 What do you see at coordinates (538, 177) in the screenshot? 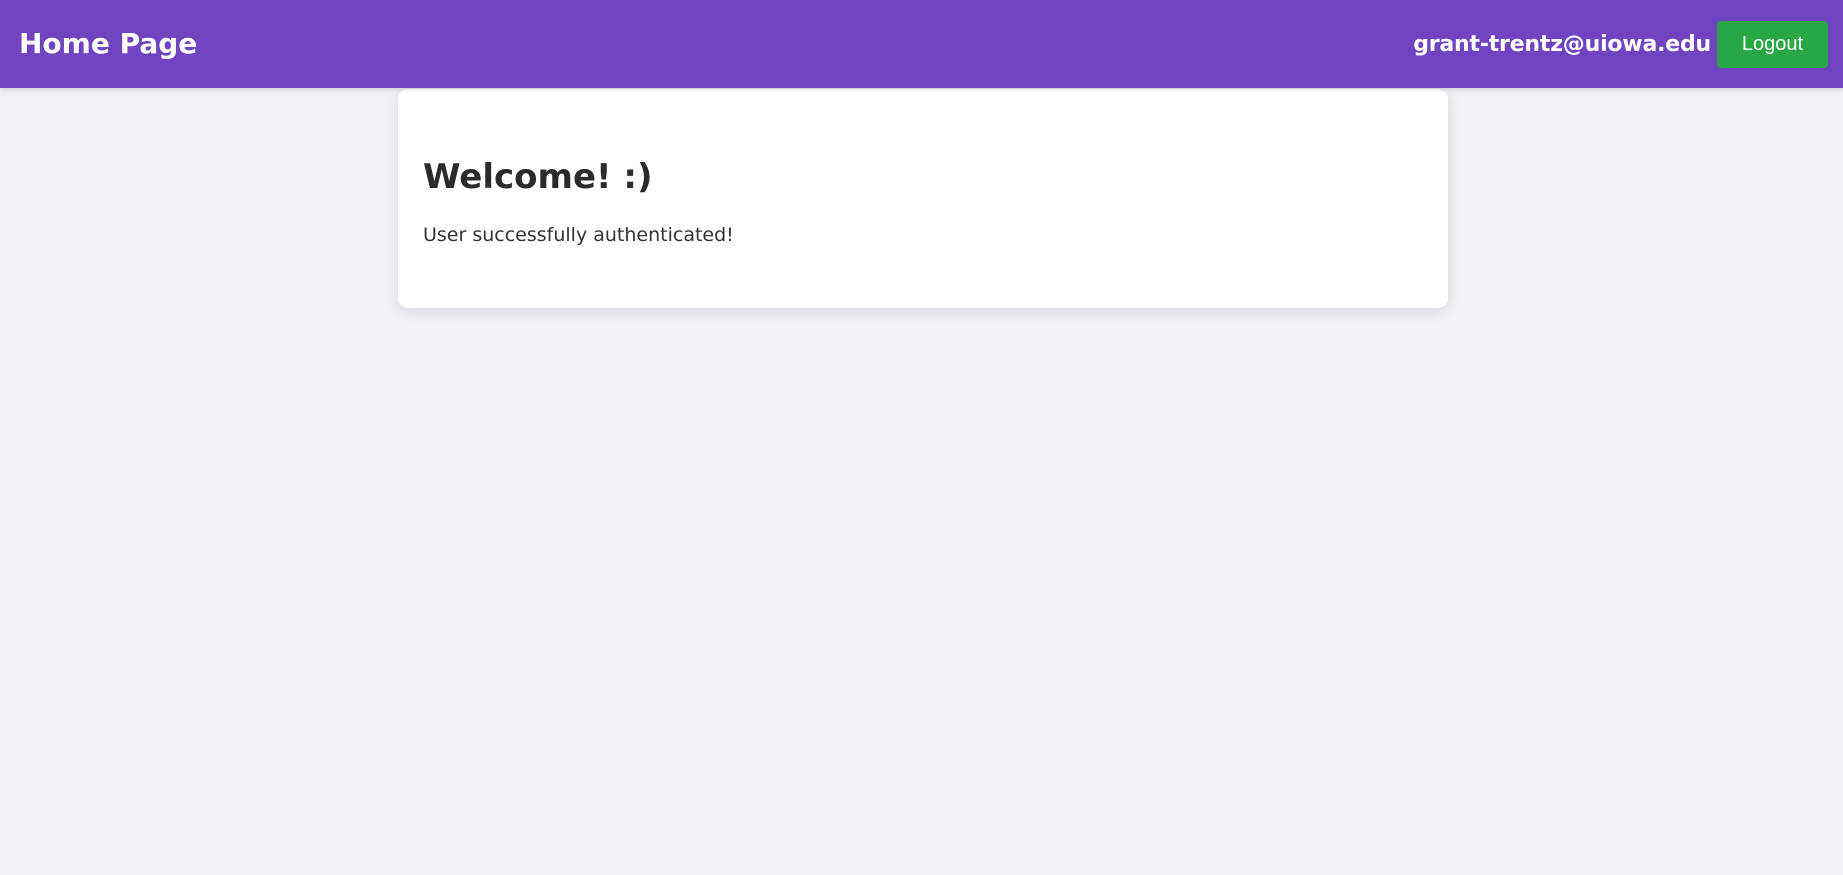
I see `welcome-heading: Welcome! :)` at bounding box center [538, 177].